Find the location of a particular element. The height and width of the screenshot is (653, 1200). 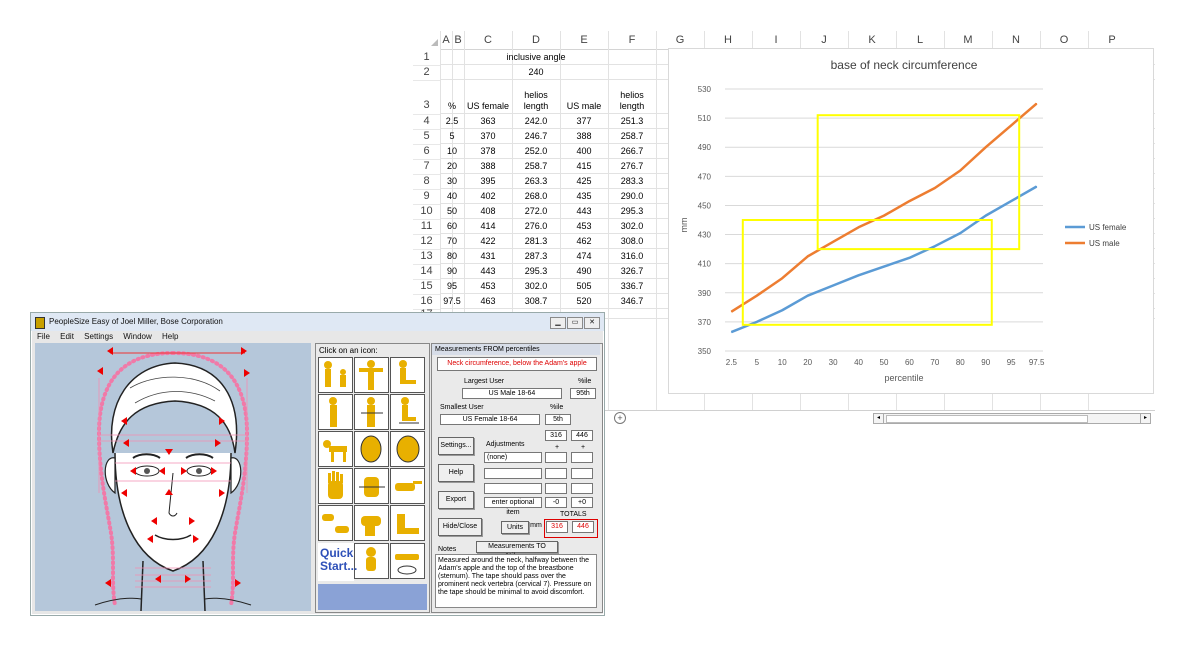

cell-helios-female: 276.0 is located at coordinates (536, 226).